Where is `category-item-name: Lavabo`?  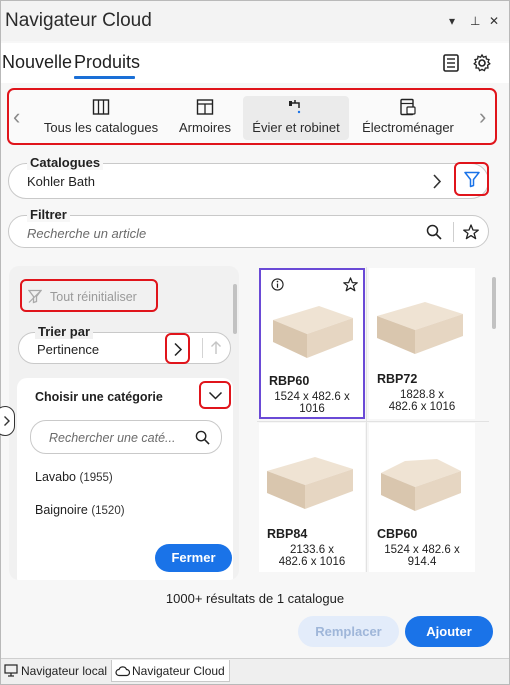
category-item-name: Lavabo is located at coordinates (56, 477).